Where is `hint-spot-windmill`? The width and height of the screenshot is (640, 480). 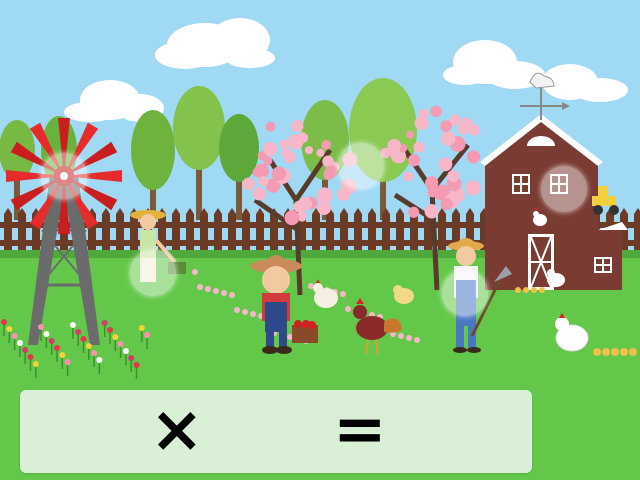 hint-spot-windmill is located at coordinates (64, 176).